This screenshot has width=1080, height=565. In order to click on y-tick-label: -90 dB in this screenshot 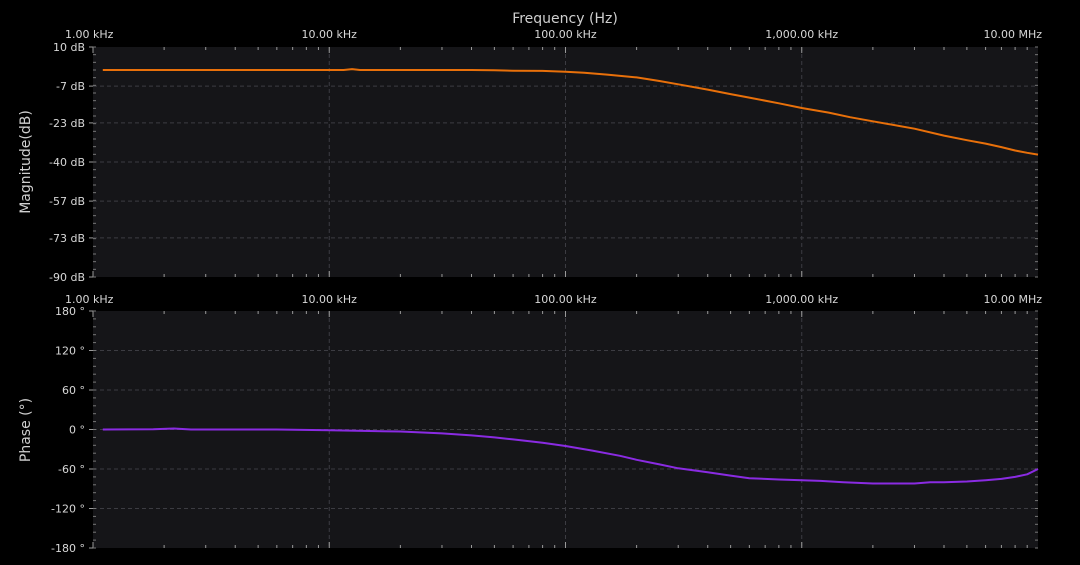, I will do `click(67, 277)`.